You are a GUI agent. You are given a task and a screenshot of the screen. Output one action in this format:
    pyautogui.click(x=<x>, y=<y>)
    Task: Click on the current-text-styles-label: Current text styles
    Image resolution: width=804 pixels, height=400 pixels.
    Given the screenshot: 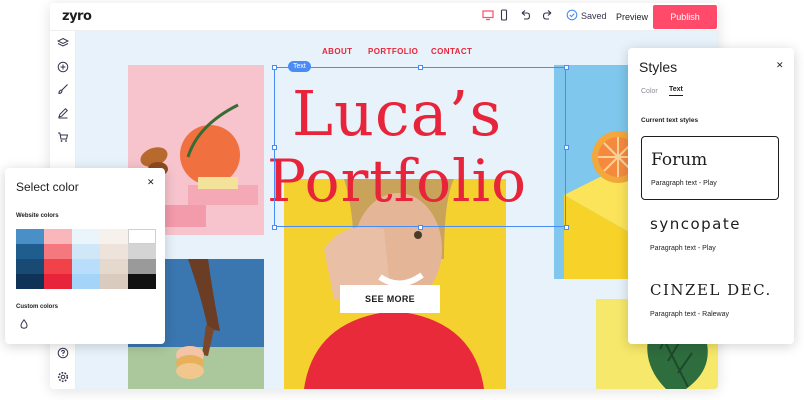 What is the action you would take?
    pyautogui.click(x=670, y=120)
    